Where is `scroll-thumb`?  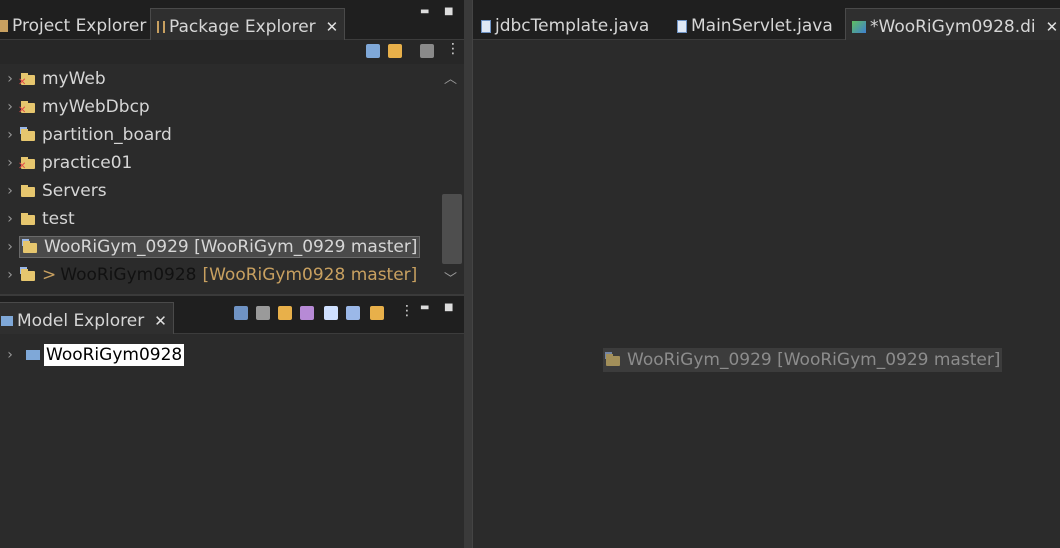
scroll-thumb is located at coordinates (452, 229).